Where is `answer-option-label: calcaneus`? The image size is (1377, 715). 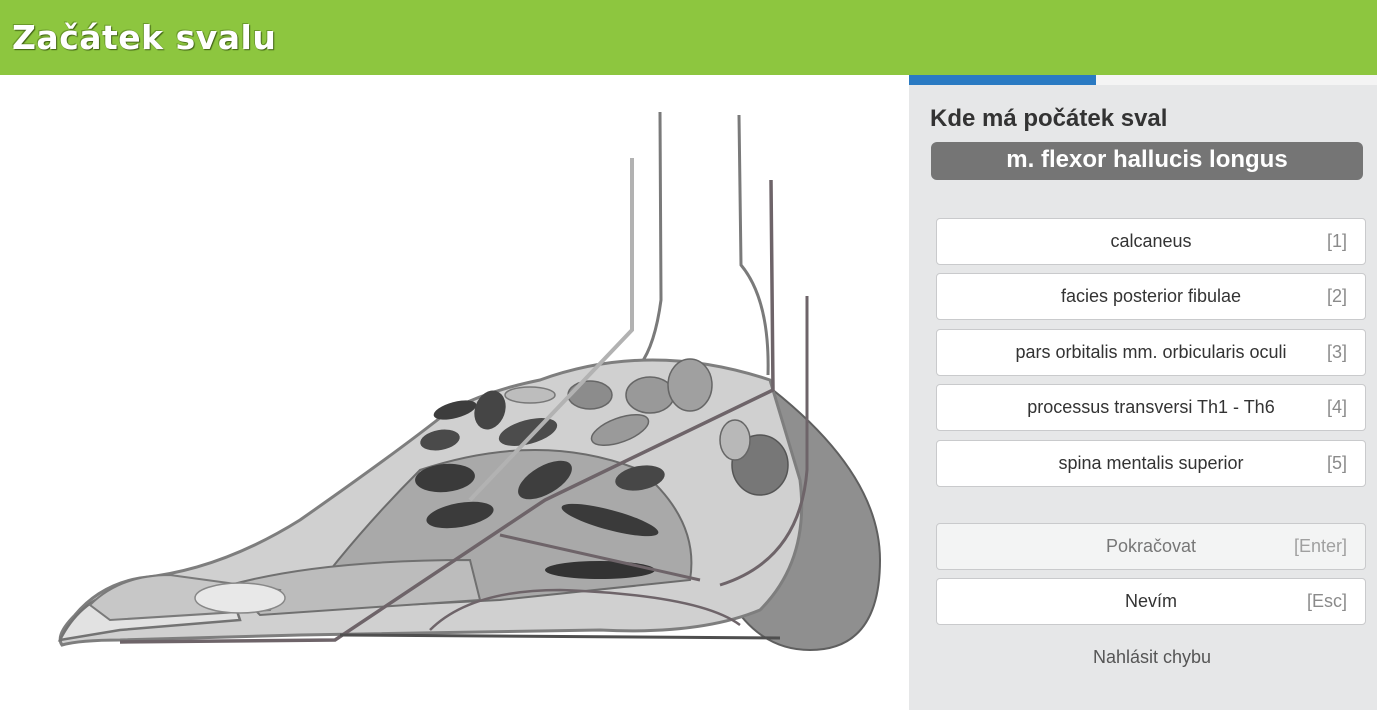
answer-option-label: calcaneus is located at coordinates (1151, 241).